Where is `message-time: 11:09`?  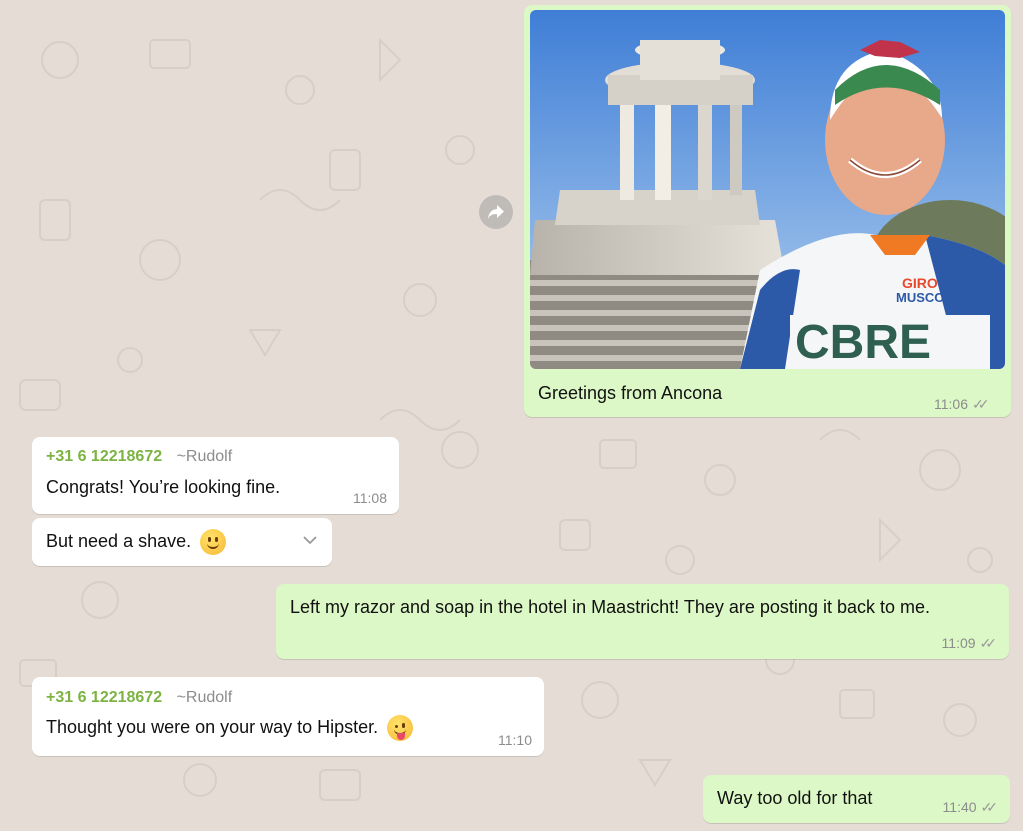
message-time: 11:09 is located at coordinates (958, 643).